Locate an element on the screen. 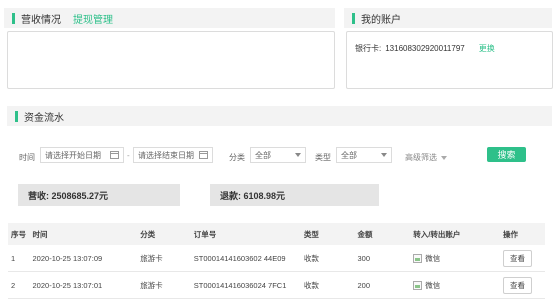 The height and width of the screenshot is (304, 555). revenue-panel is located at coordinates (171, 60).